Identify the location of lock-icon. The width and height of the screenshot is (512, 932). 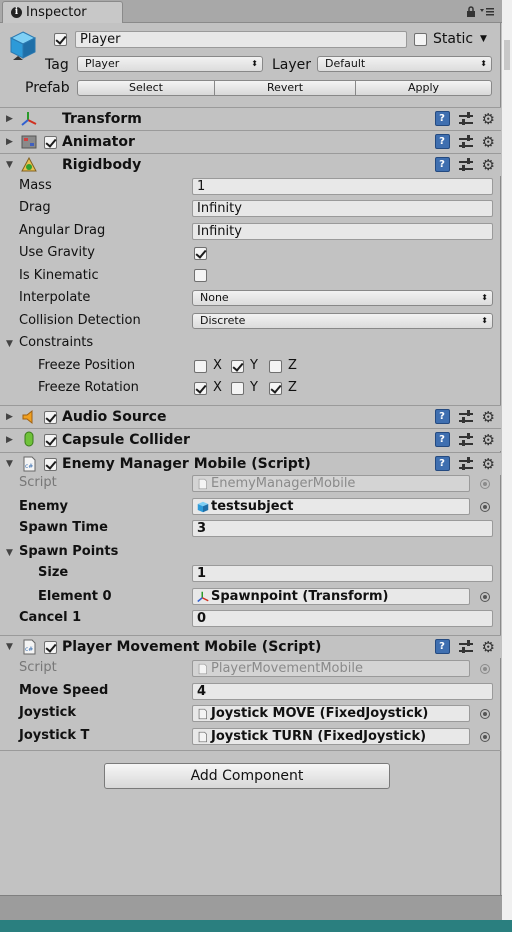
(471, 11).